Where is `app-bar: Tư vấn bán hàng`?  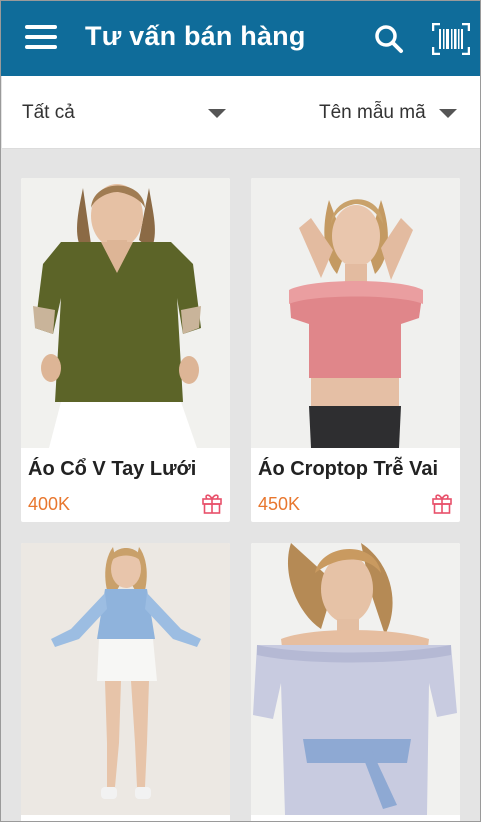 app-bar: Tư vấn bán hàng is located at coordinates (240, 38).